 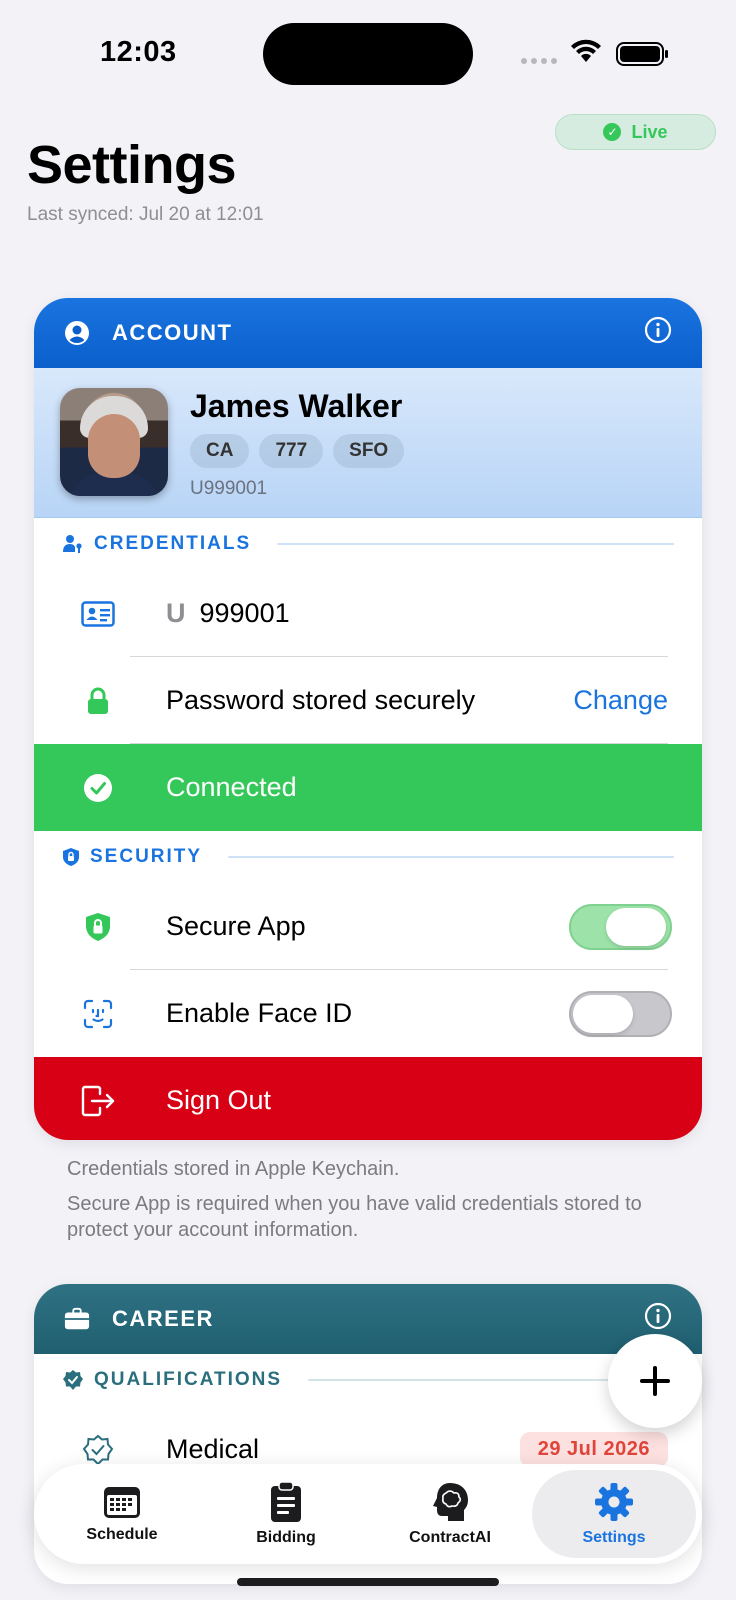 I want to click on plus-icon, so click(x=655, y=1381).